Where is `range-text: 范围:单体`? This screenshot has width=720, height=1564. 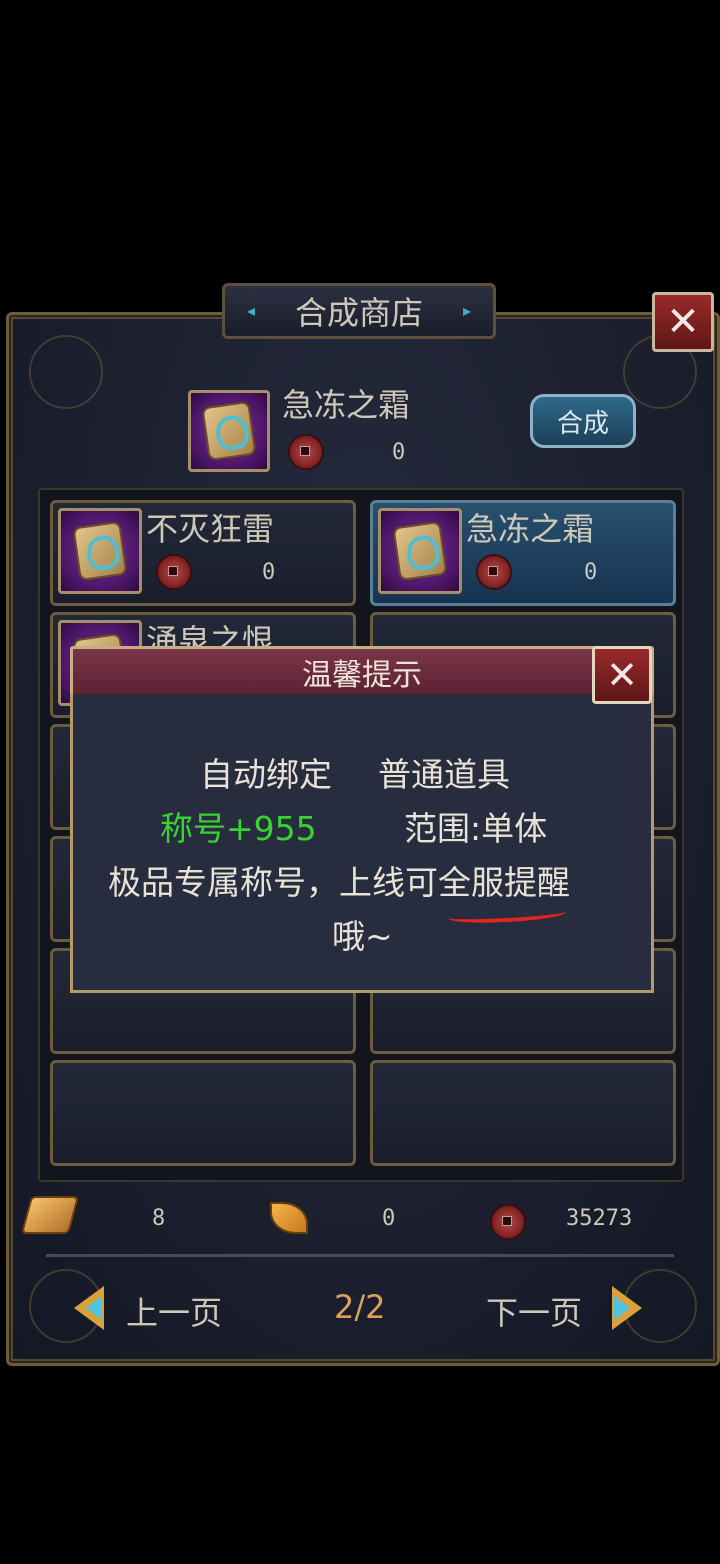 range-text: 范围:单体 is located at coordinates (476, 828).